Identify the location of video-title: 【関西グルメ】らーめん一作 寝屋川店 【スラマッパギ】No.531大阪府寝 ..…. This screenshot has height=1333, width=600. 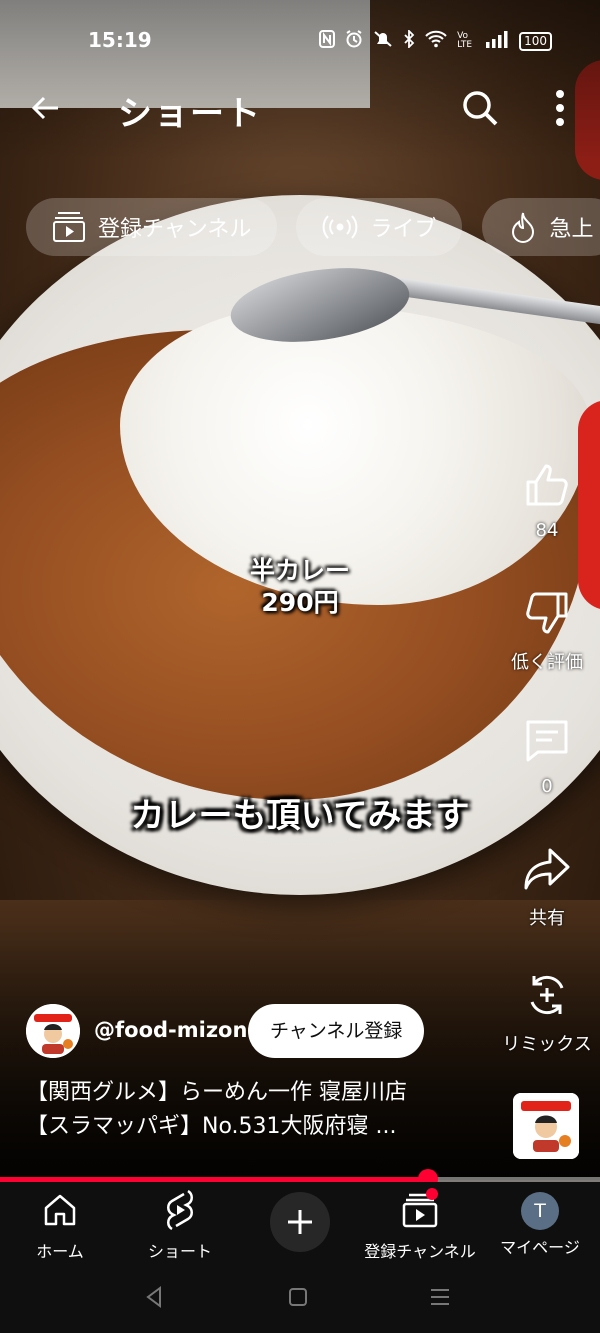
(261, 1110).